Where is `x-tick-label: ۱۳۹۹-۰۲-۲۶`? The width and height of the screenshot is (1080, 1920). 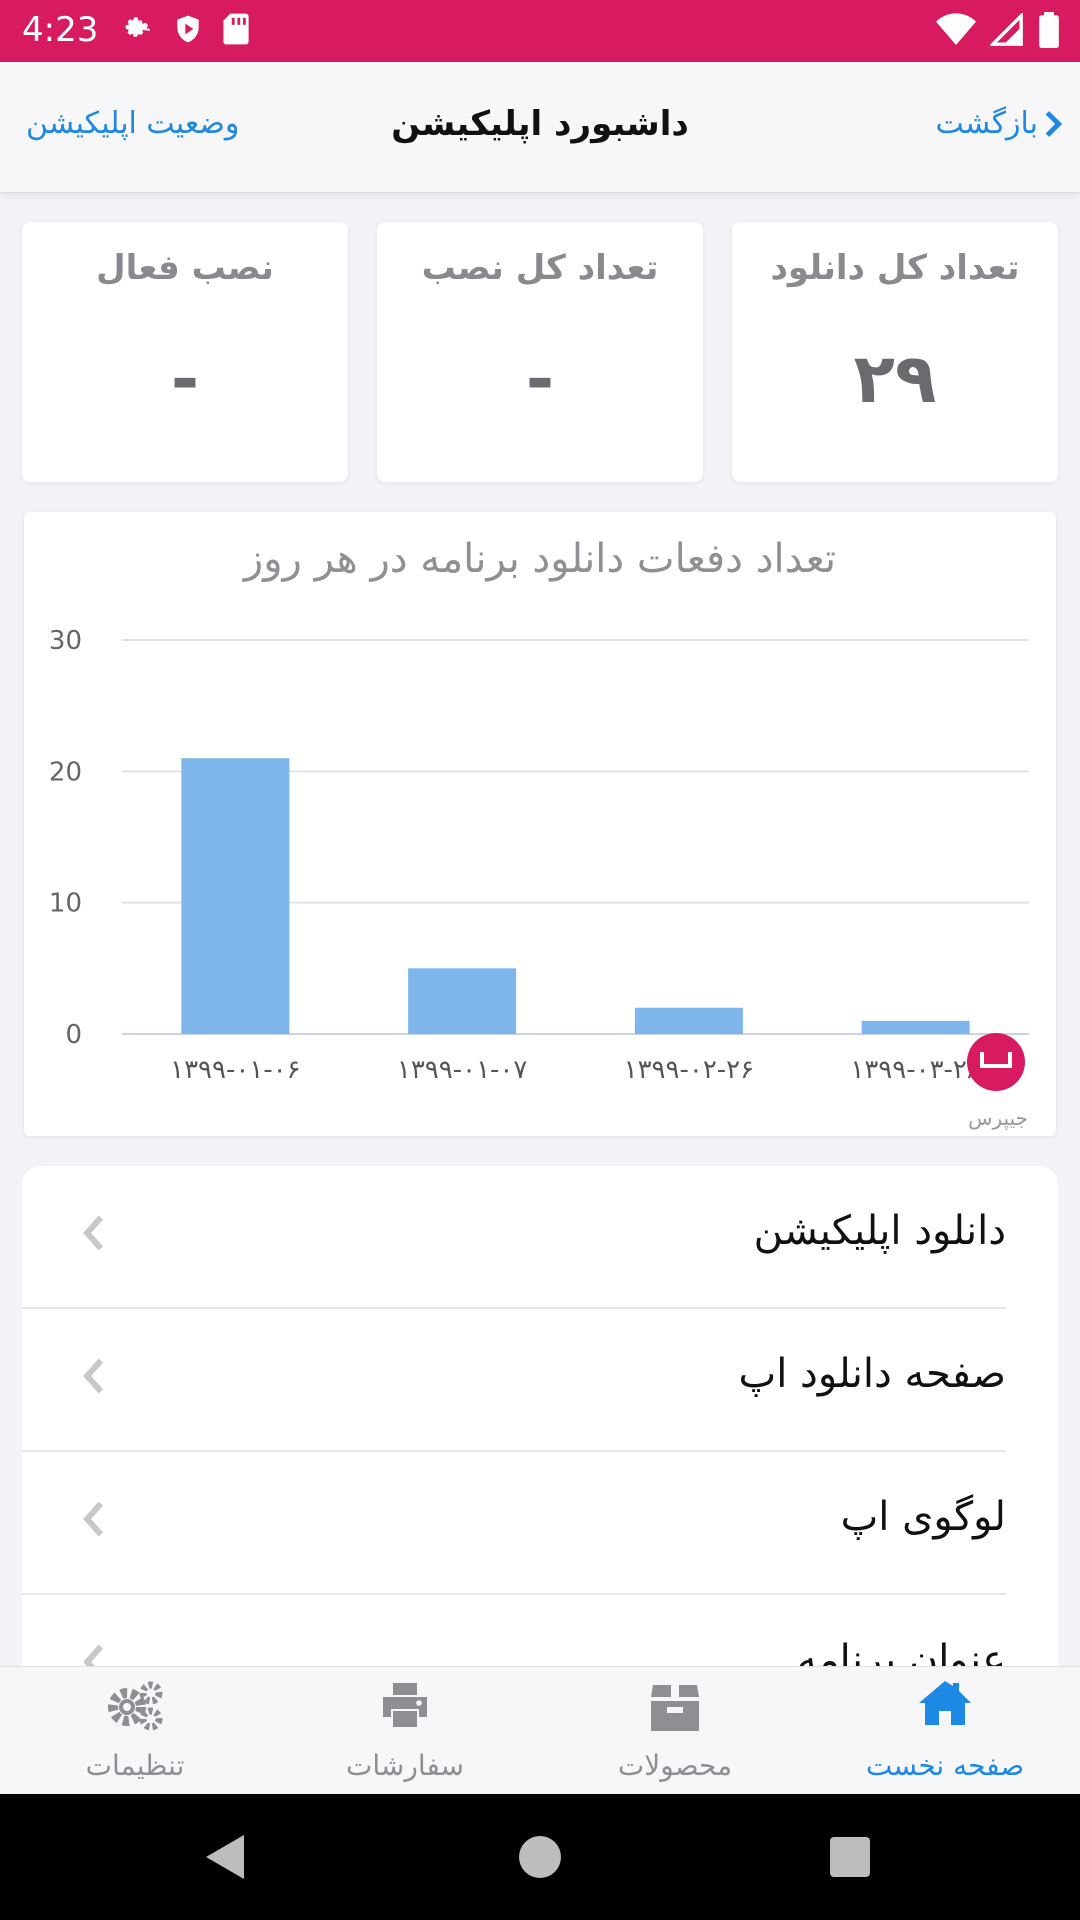 x-tick-label: ۱۳۹۹-۰۲-۲۶ is located at coordinates (689, 1070).